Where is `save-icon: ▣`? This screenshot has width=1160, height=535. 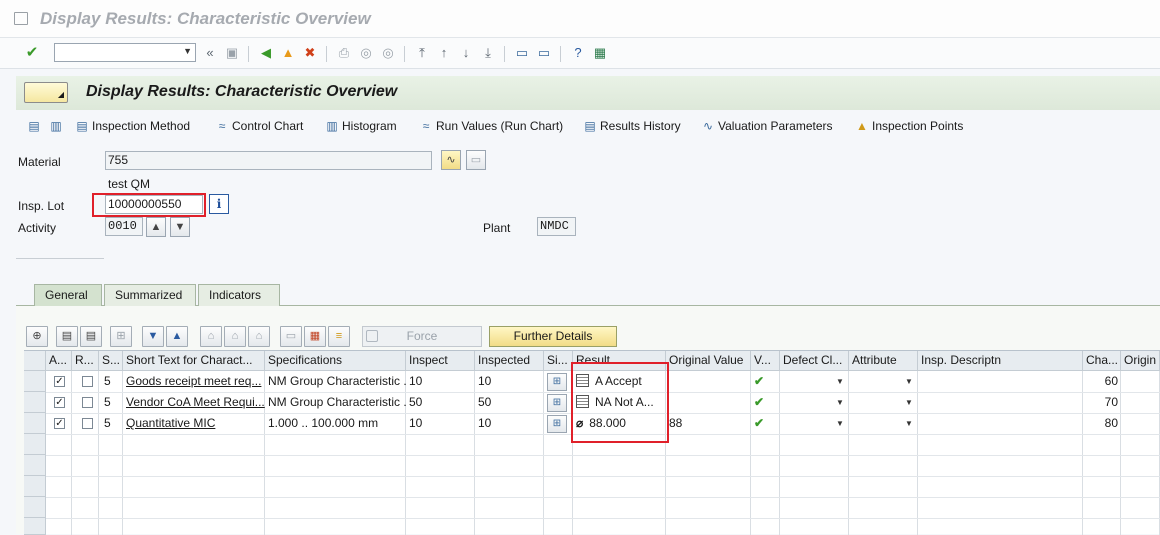
save-icon: ▣ is located at coordinates (232, 53).